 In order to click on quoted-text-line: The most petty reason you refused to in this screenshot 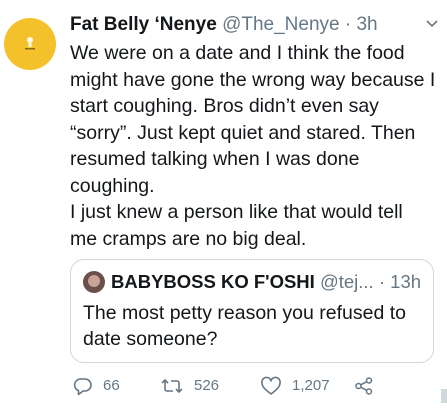, I will do `click(245, 313)`.